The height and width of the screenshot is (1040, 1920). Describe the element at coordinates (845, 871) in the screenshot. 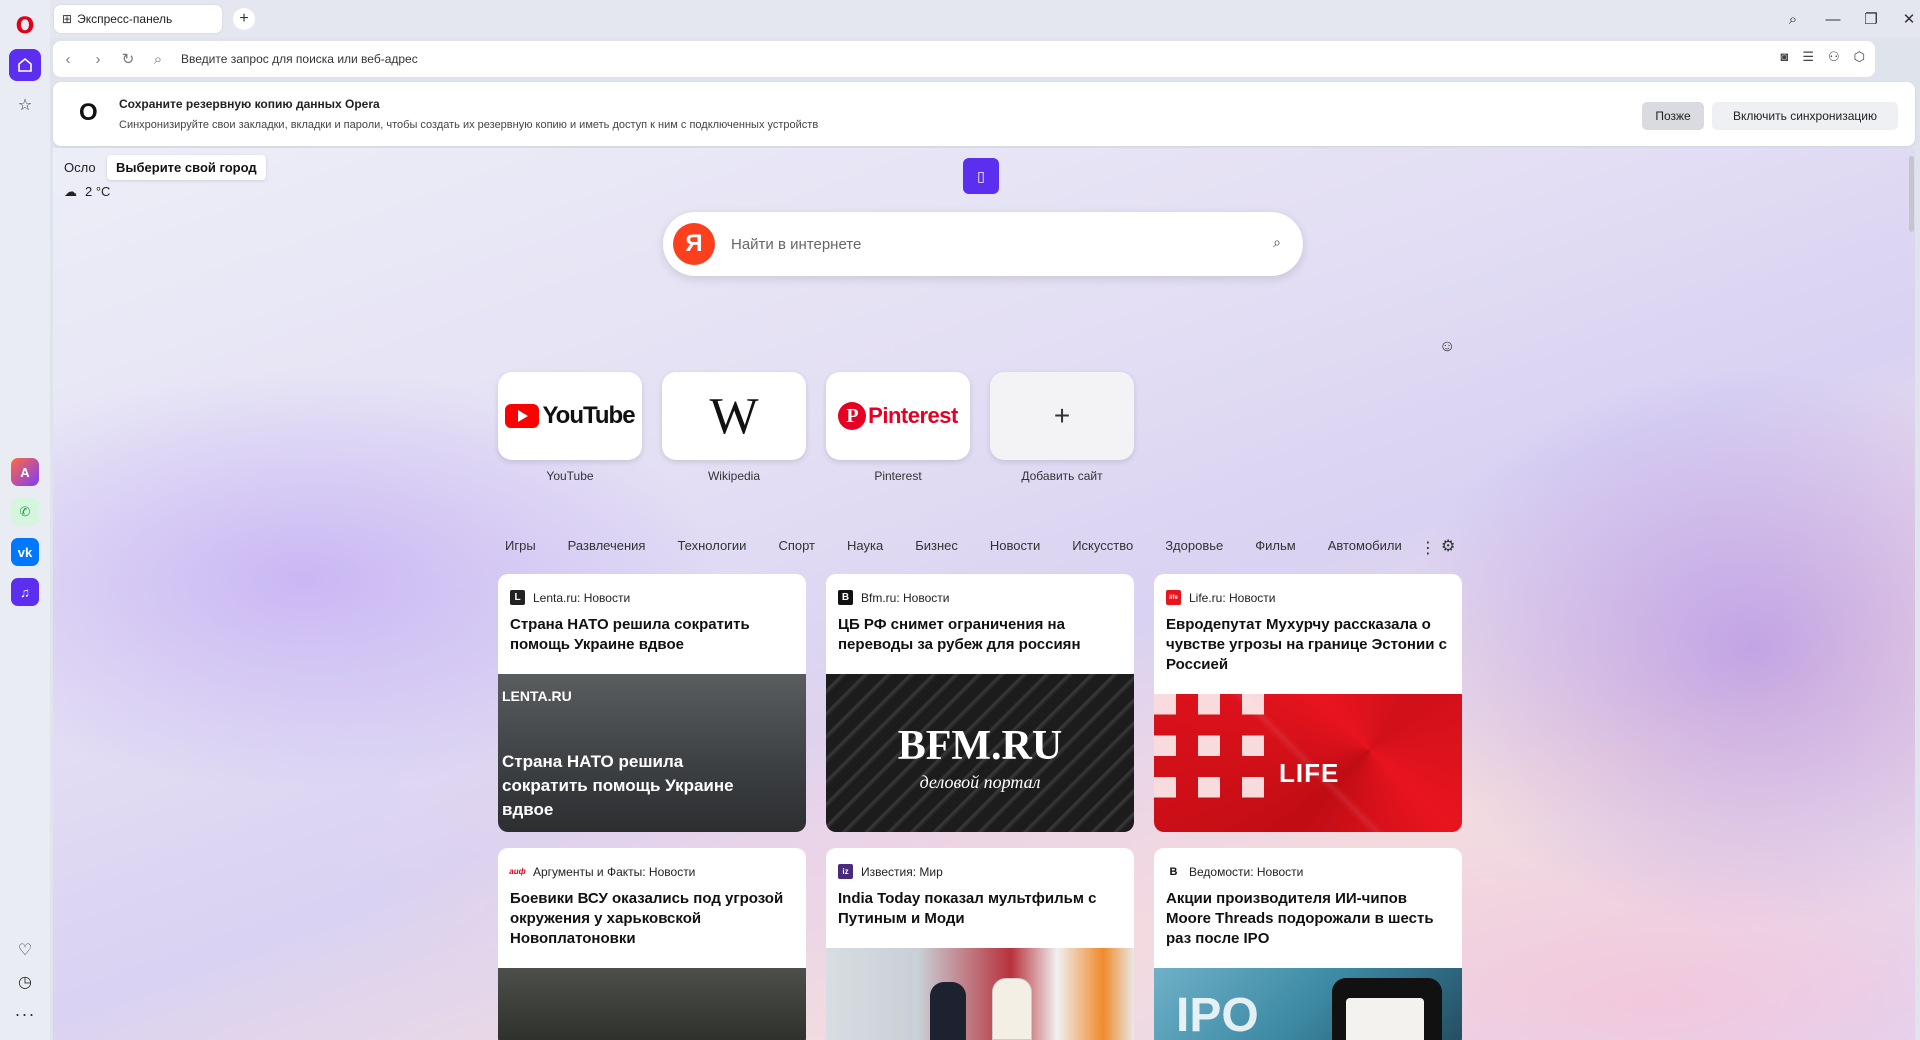

I see `izvestia-icon: iz` at that location.